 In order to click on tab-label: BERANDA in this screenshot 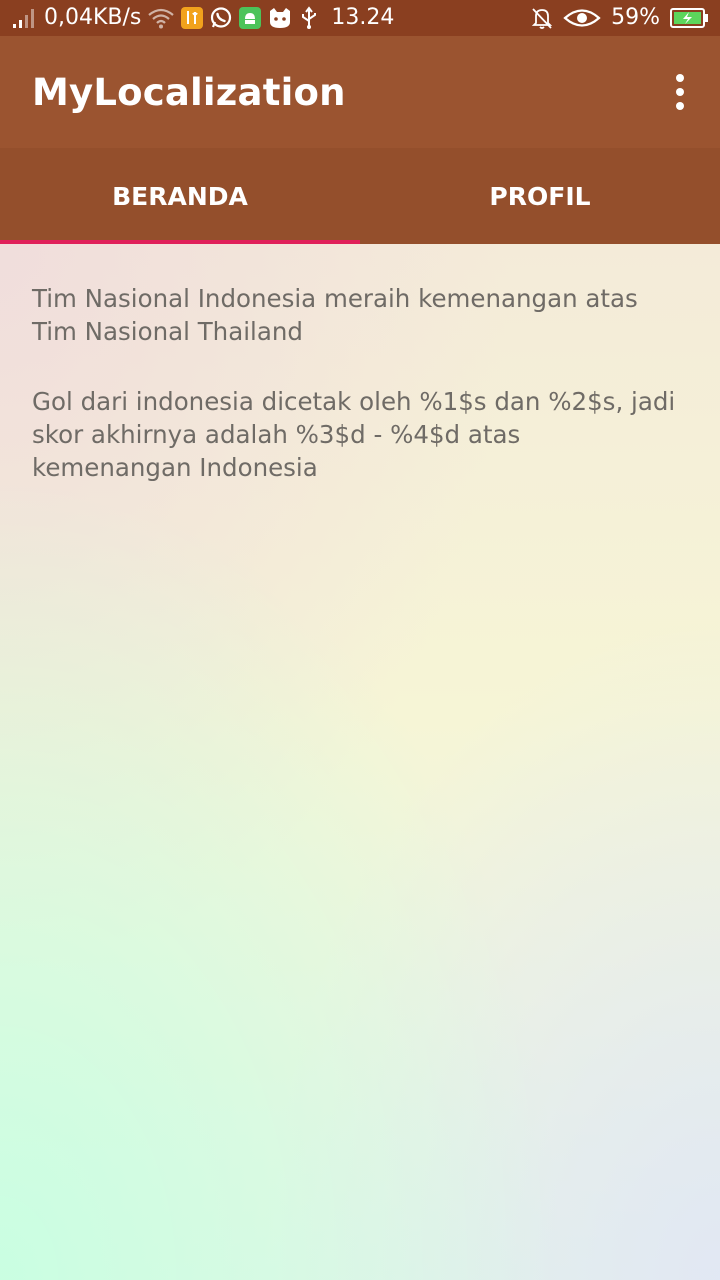, I will do `click(180, 196)`.